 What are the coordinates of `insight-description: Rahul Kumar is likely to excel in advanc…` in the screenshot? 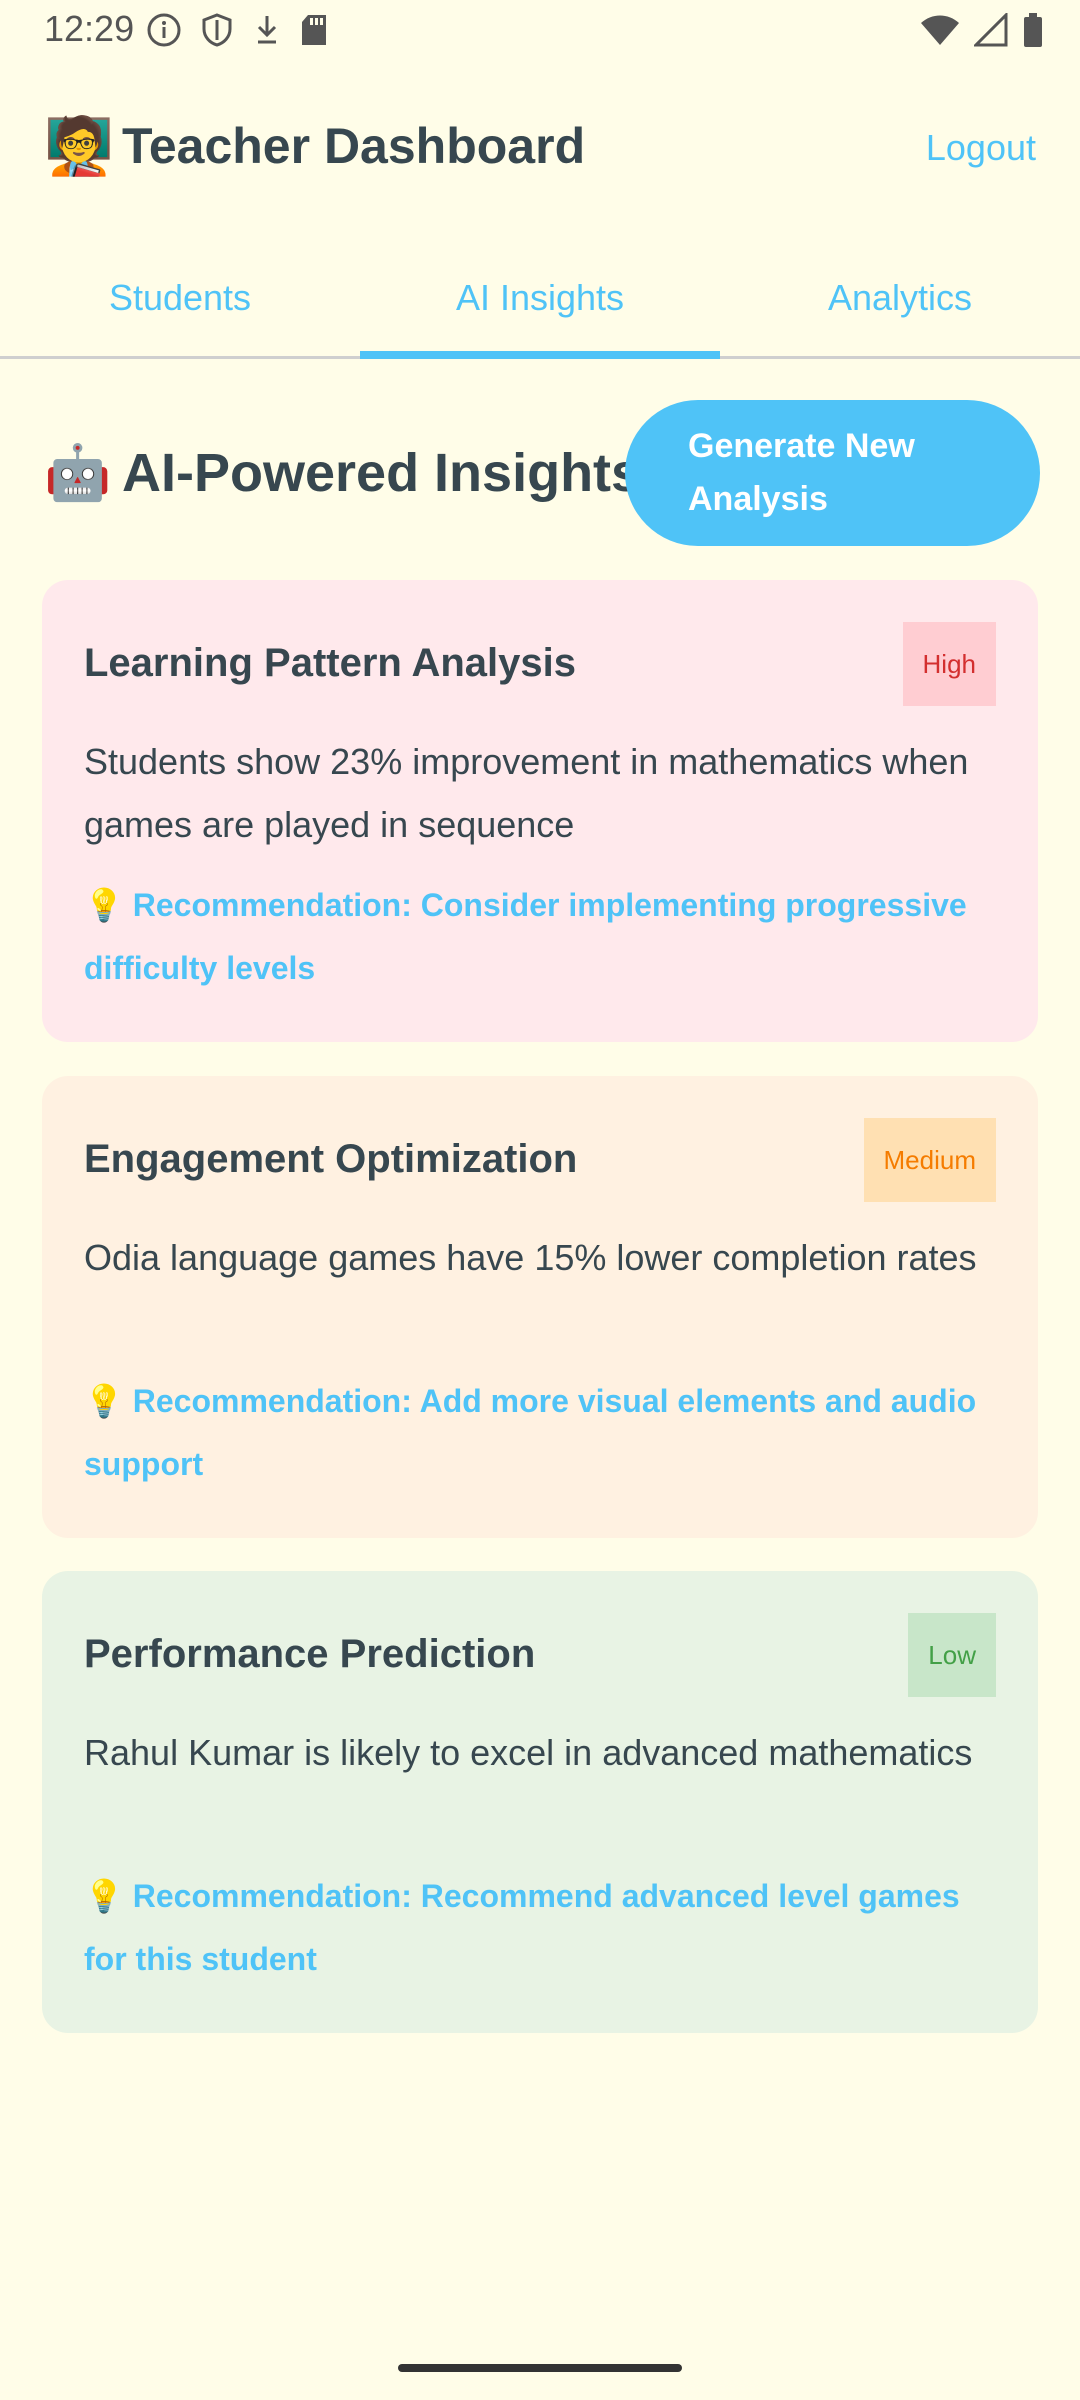 It's located at (528, 1752).